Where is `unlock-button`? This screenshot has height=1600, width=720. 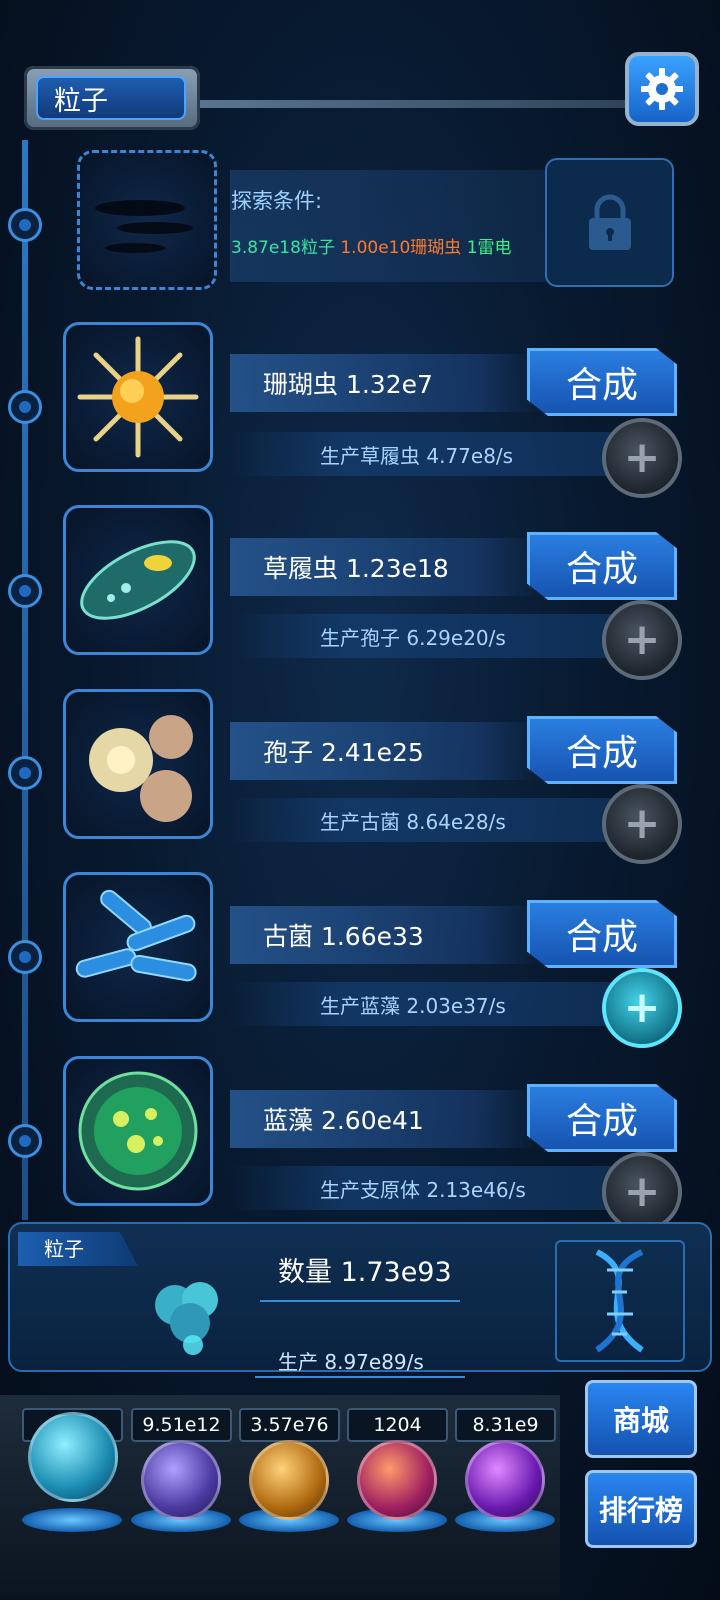 unlock-button is located at coordinates (609, 222).